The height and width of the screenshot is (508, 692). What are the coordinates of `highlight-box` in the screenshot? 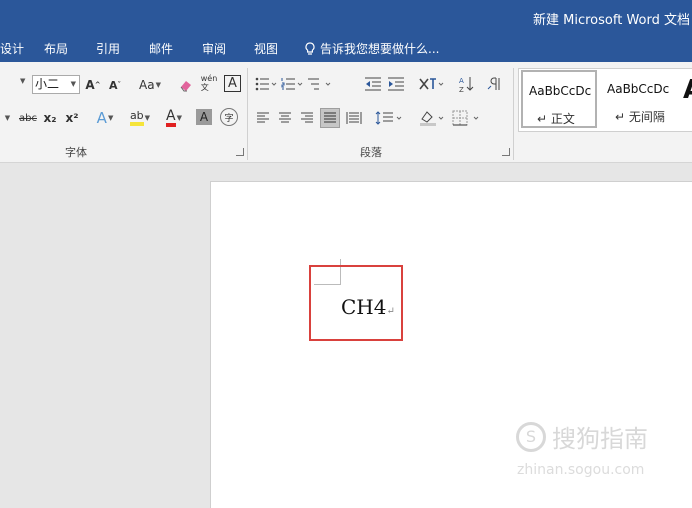 It's located at (356, 303).